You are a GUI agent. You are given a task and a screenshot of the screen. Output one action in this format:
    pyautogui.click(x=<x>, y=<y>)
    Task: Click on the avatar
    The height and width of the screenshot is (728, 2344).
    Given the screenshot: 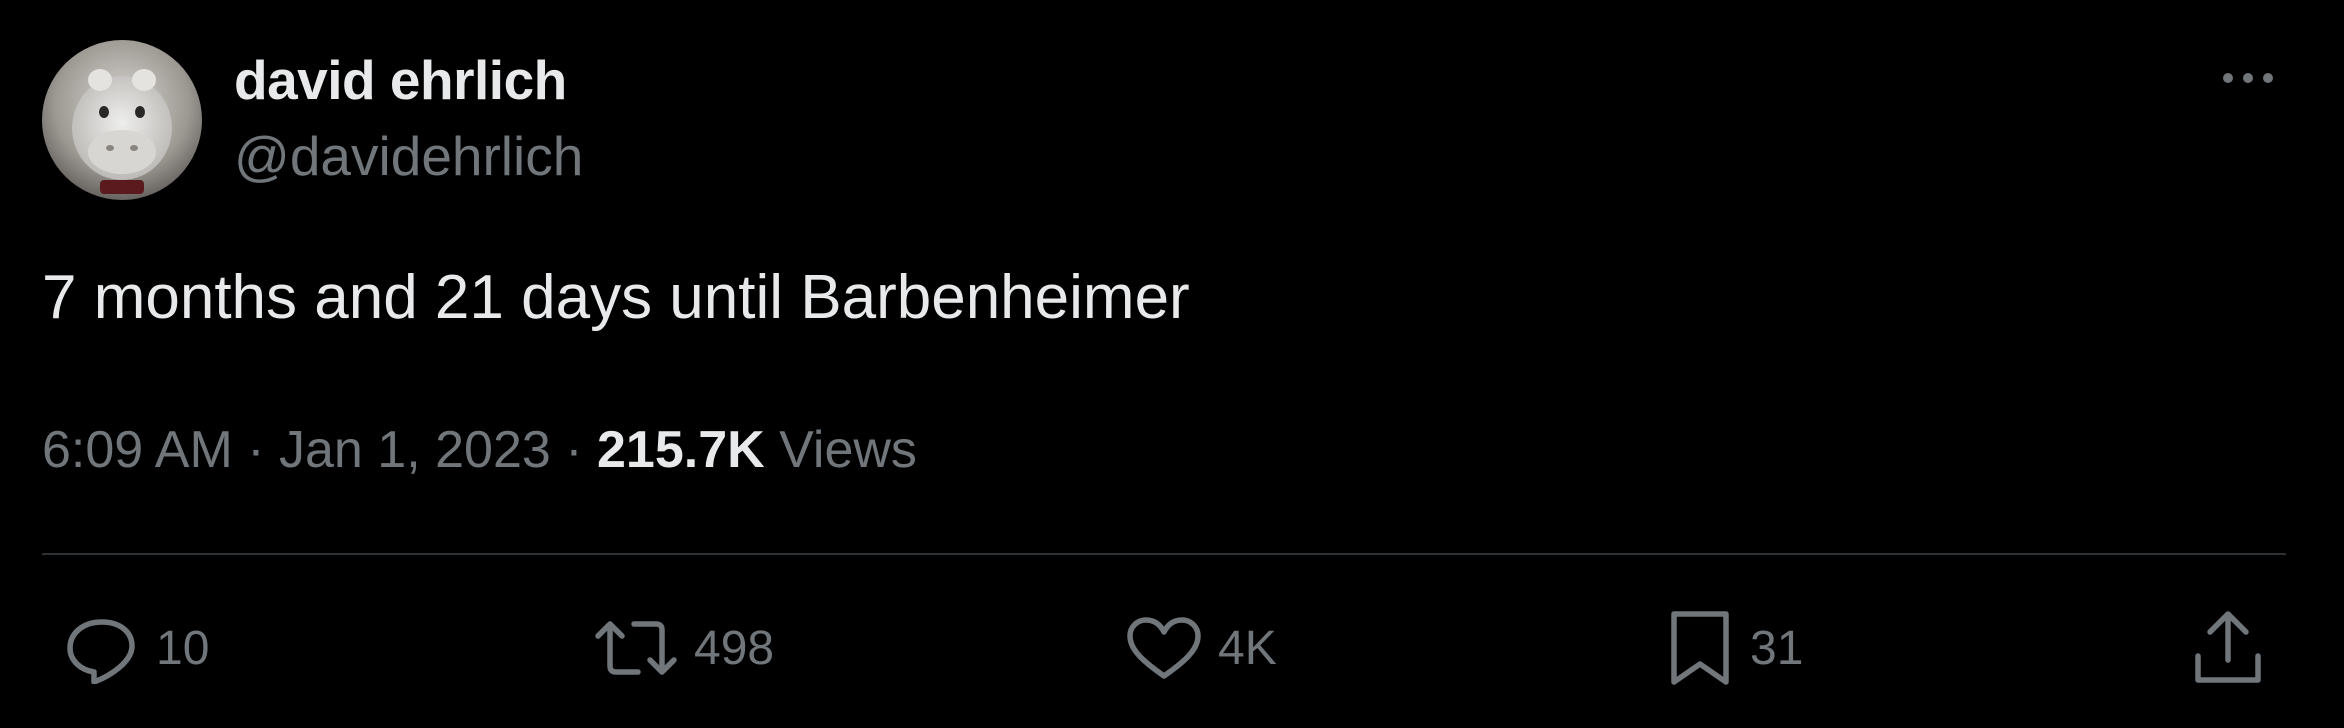 What is the action you would take?
    pyautogui.click(x=122, y=120)
    